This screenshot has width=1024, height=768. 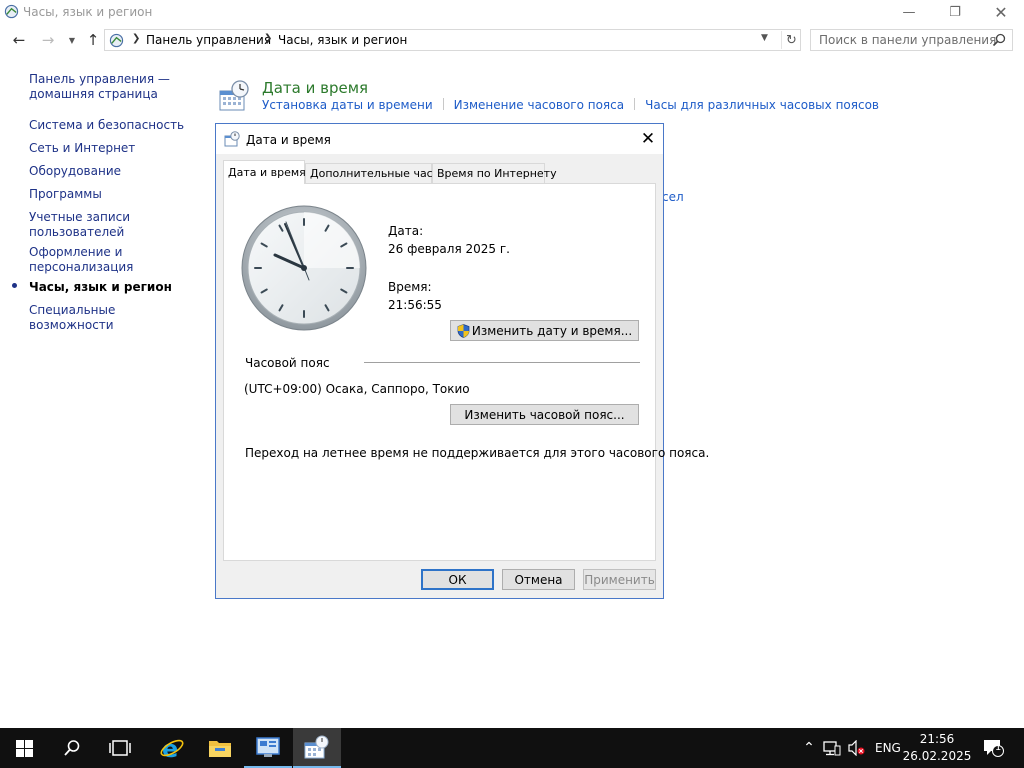 I want to click on breadcrumb-clock-region: Часы, язык и регион, so click(x=342, y=40).